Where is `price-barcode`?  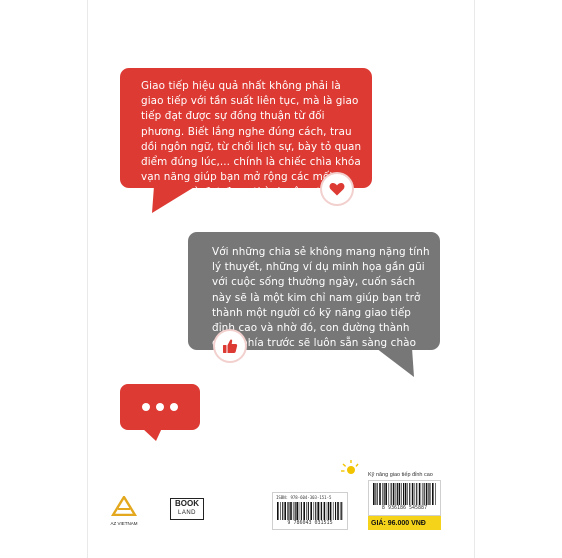 price-barcode is located at coordinates (404, 494).